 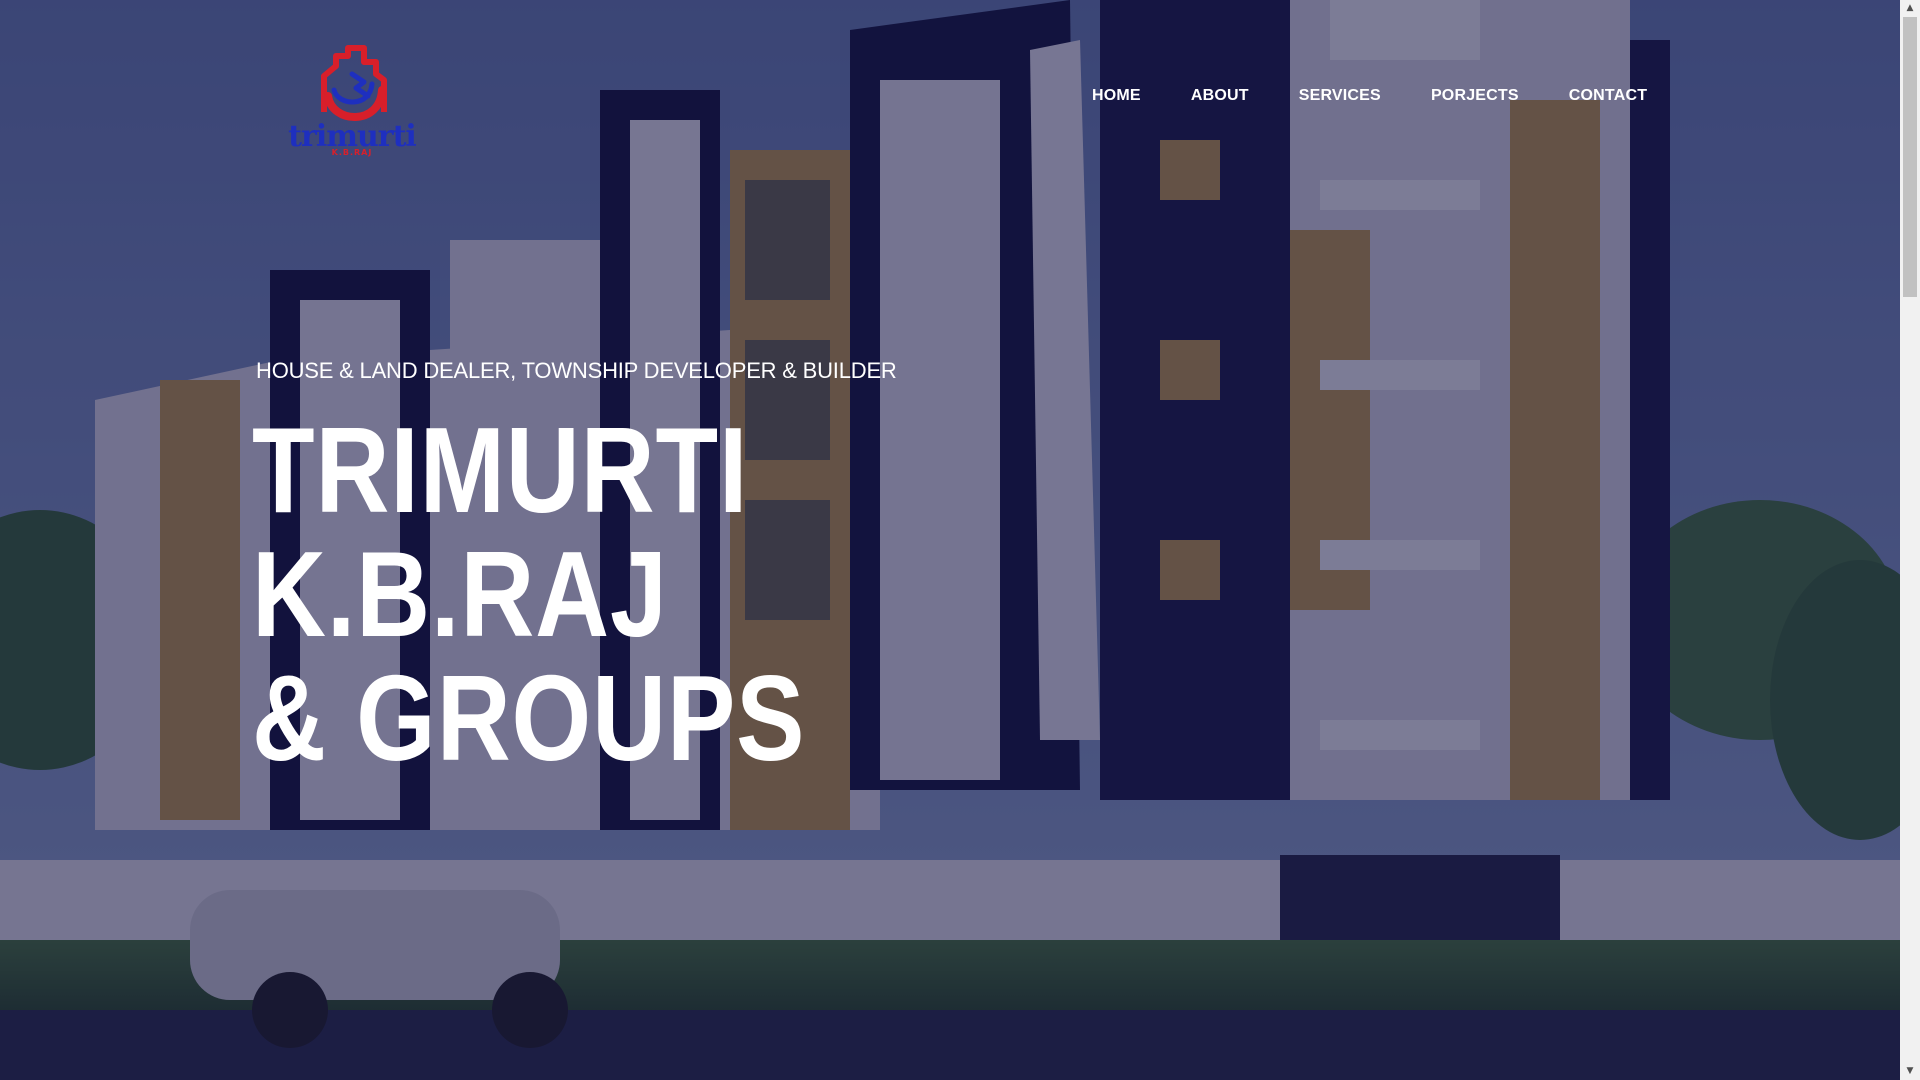 What do you see at coordinates (529, 718) in the screenshot?
I see `headline-line-3: & GROUPS` at bounding box center [529, 718].